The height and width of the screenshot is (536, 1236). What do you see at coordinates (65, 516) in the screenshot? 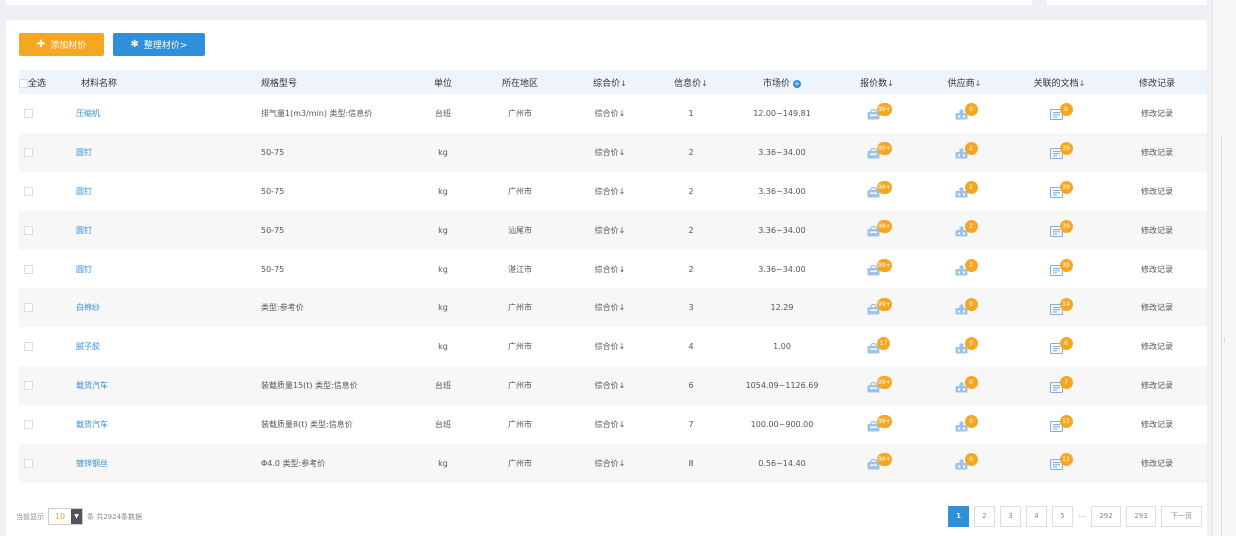
I see `page-size-select: 10 ▼` at bounding box center [65, 516].